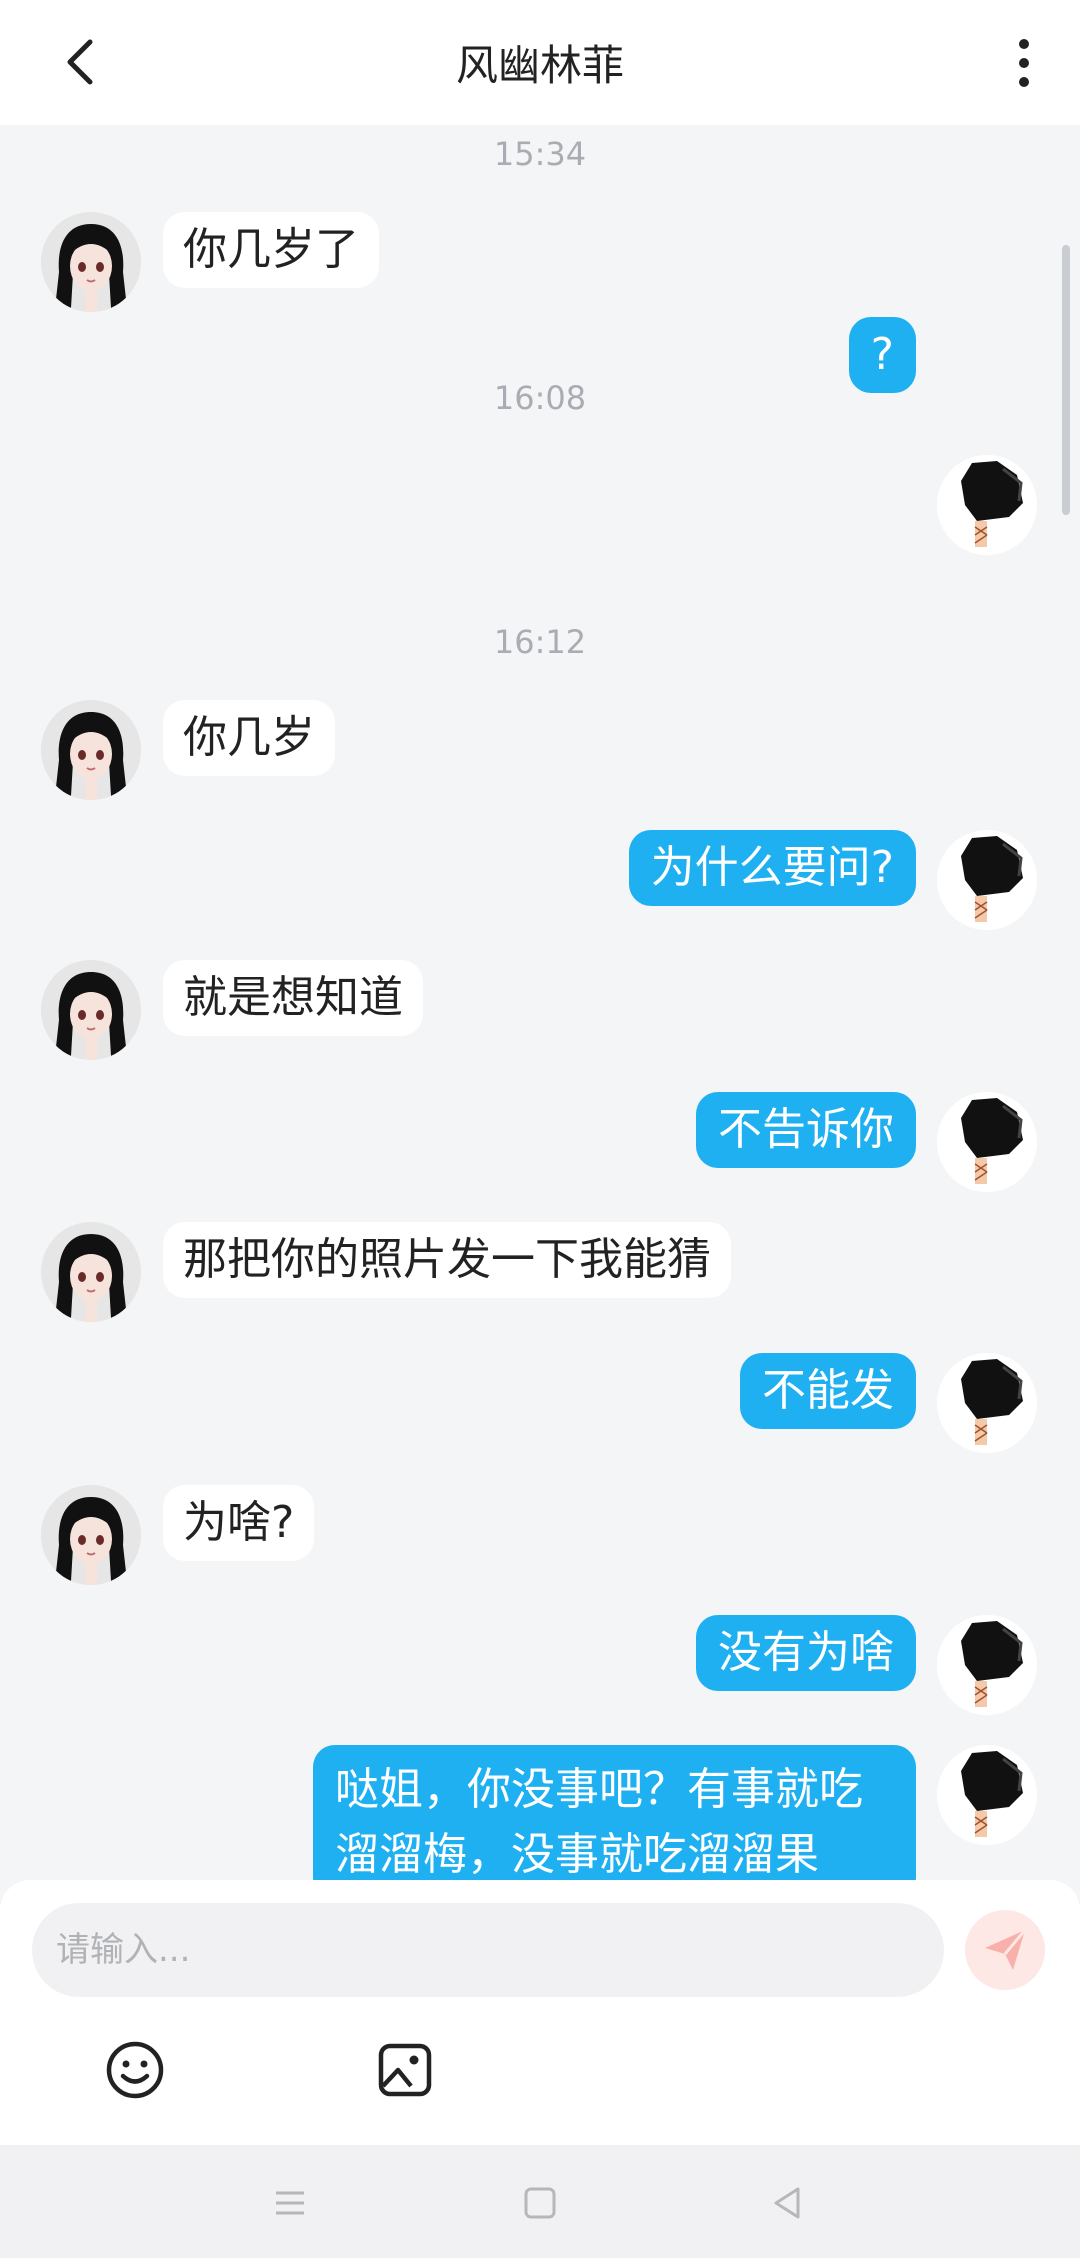  What do you see at coordinates (1024, 63) in the screenshot?
I see `vertical-dots-icon` at bounding box center [1024, 63].